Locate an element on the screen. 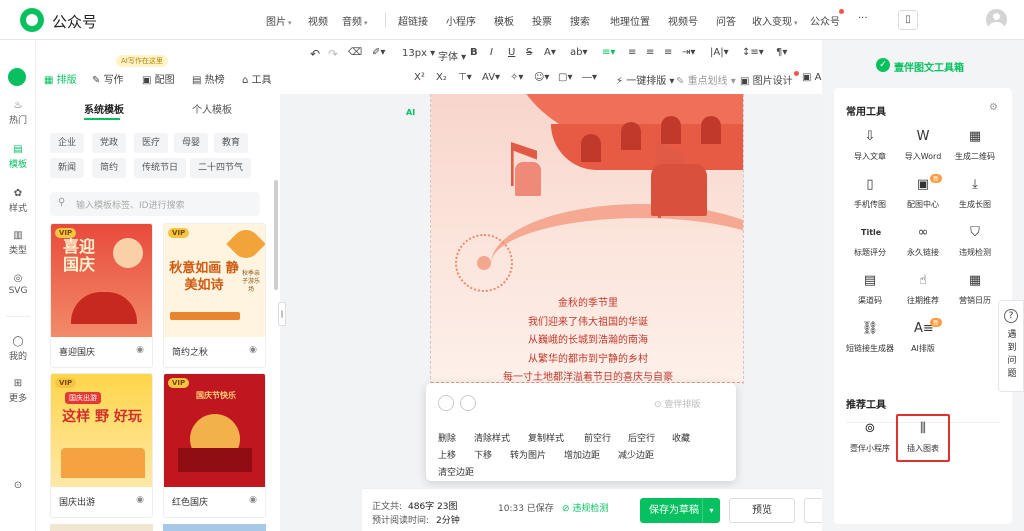 The width and height of the screenshot is (1024, 531). menu-clear-margin: 清空边距 is located at coordinates (456, 471).